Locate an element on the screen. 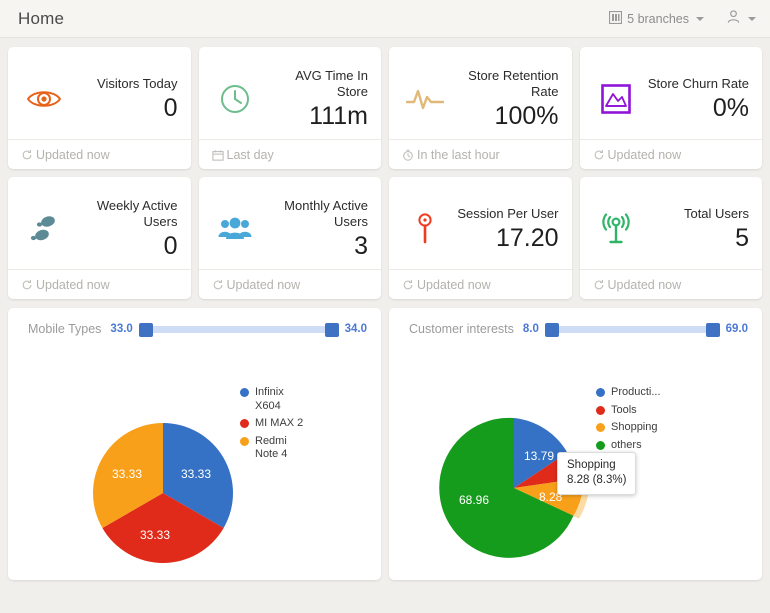 This screenshot has width=770, height=613. store-icon is located at coordinates (616, 18).